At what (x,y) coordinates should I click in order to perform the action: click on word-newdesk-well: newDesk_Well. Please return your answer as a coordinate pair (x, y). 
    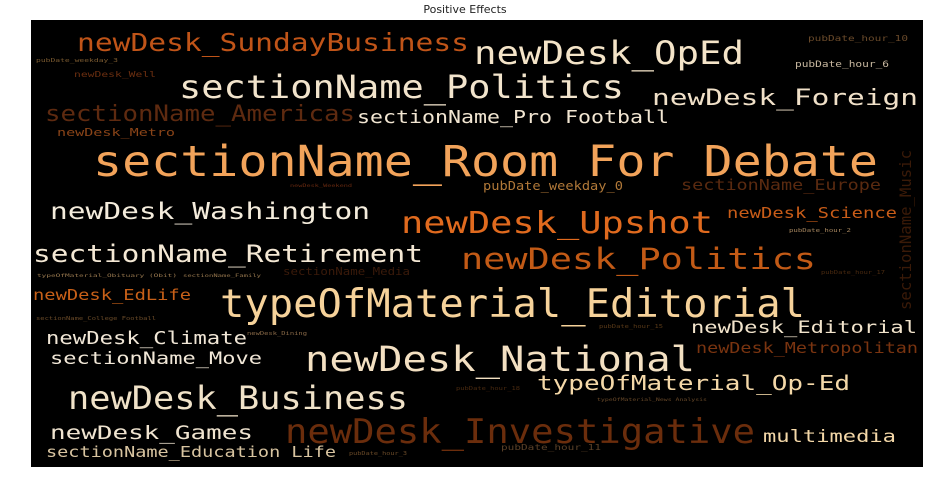
    Looking at the image, I should click on (115, 74).